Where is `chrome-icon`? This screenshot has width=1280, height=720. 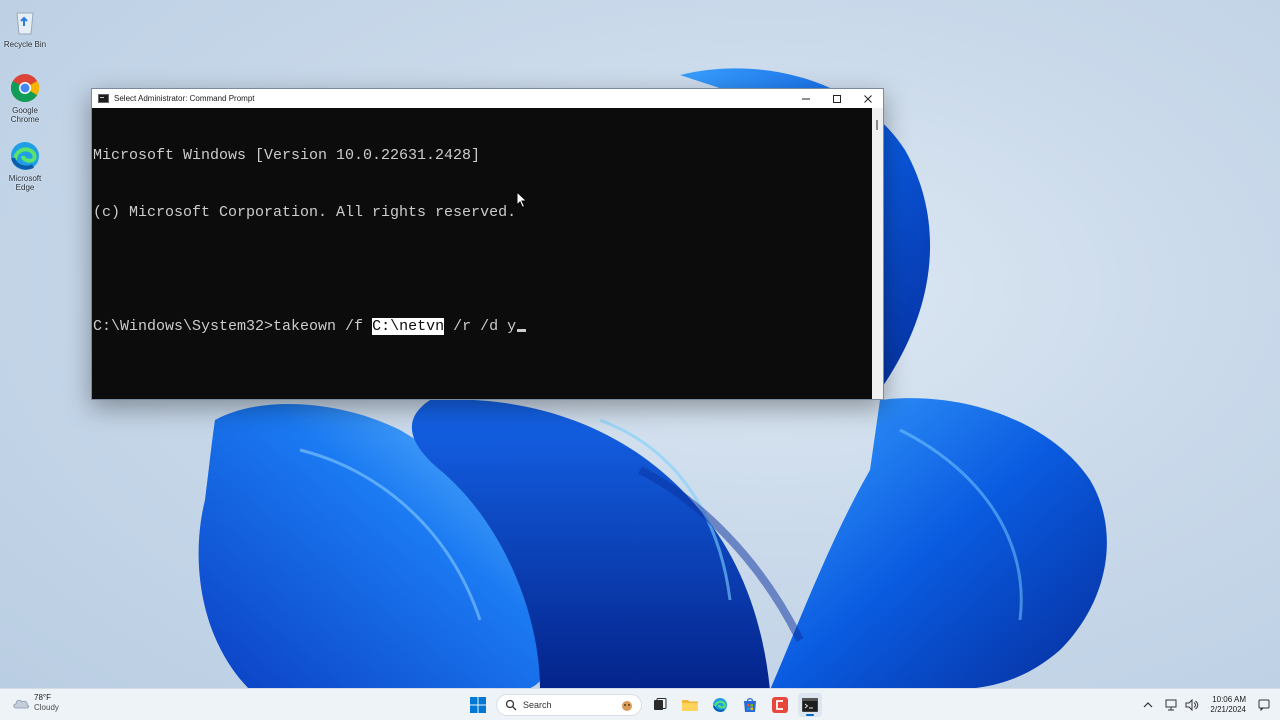 chrome-icon is located at coordinates (25, 88).